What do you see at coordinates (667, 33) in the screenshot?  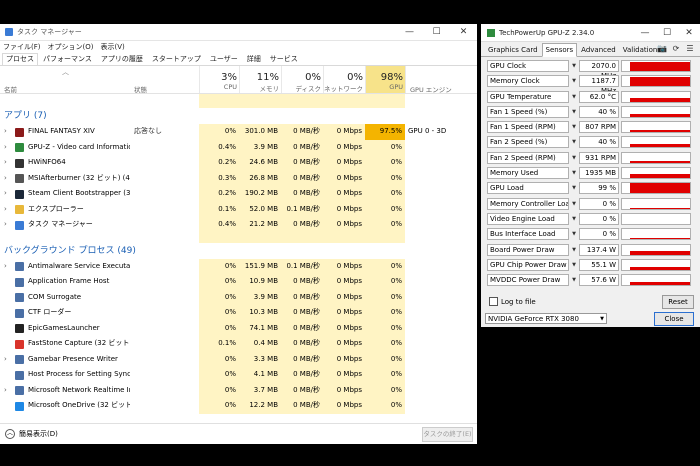 I see `gpuz-maximize-button: ☐` at bounding box center [667, 33].